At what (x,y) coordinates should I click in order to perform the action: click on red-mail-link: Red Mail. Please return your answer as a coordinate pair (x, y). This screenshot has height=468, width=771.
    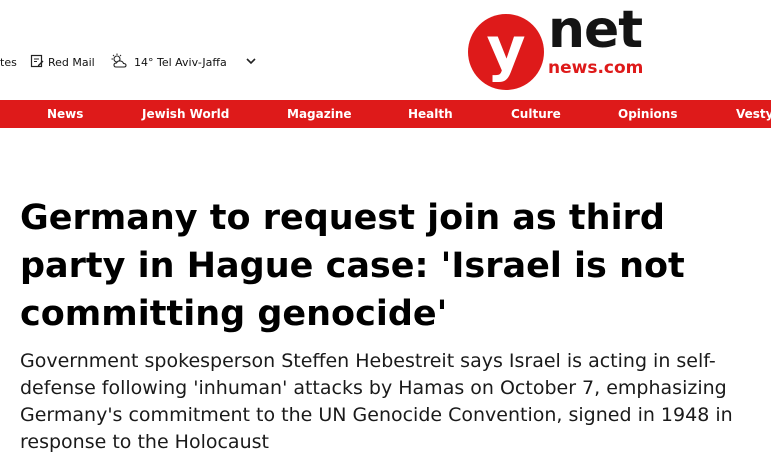
    Looking at the image, I should click on (62, 62).